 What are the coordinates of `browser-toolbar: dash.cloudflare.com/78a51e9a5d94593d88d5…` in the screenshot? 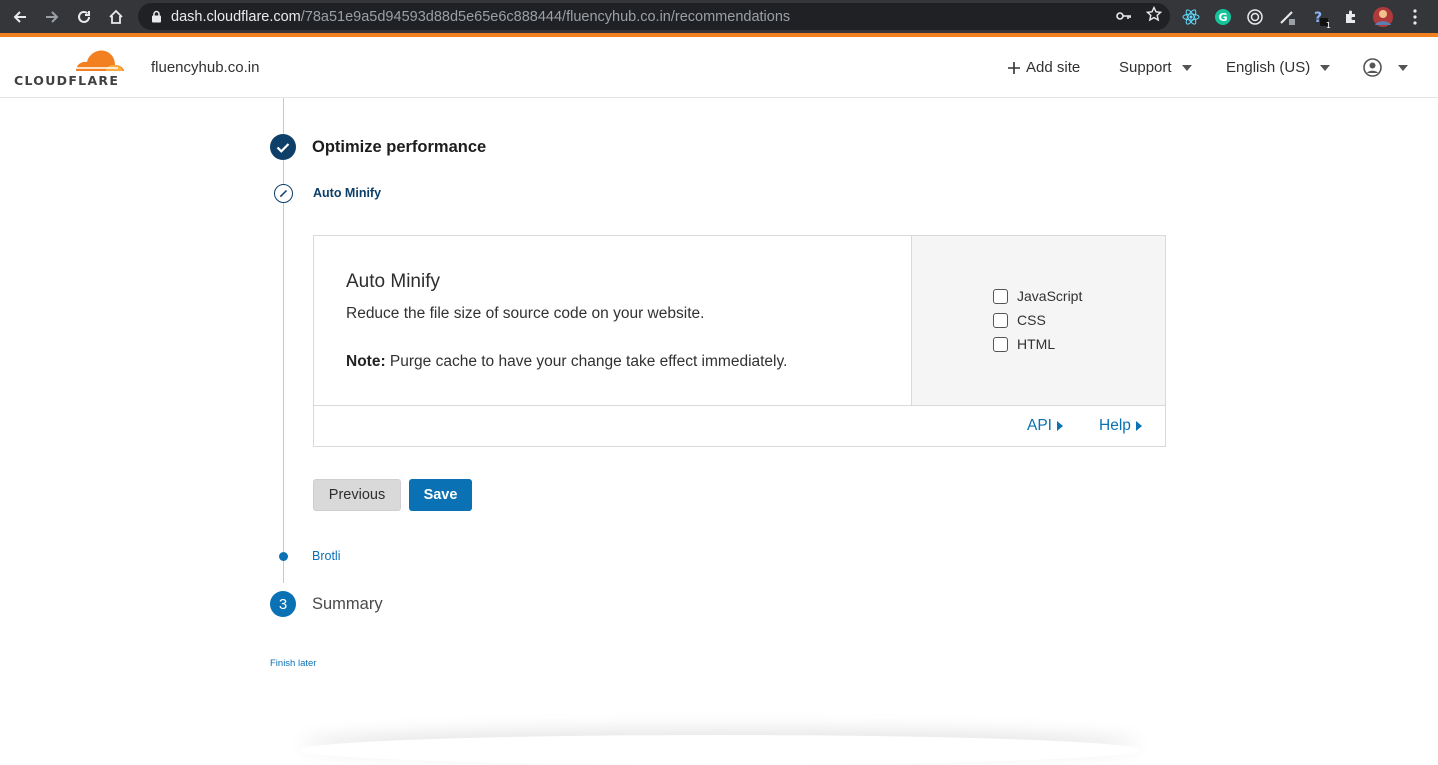 It's located at (719, 16).